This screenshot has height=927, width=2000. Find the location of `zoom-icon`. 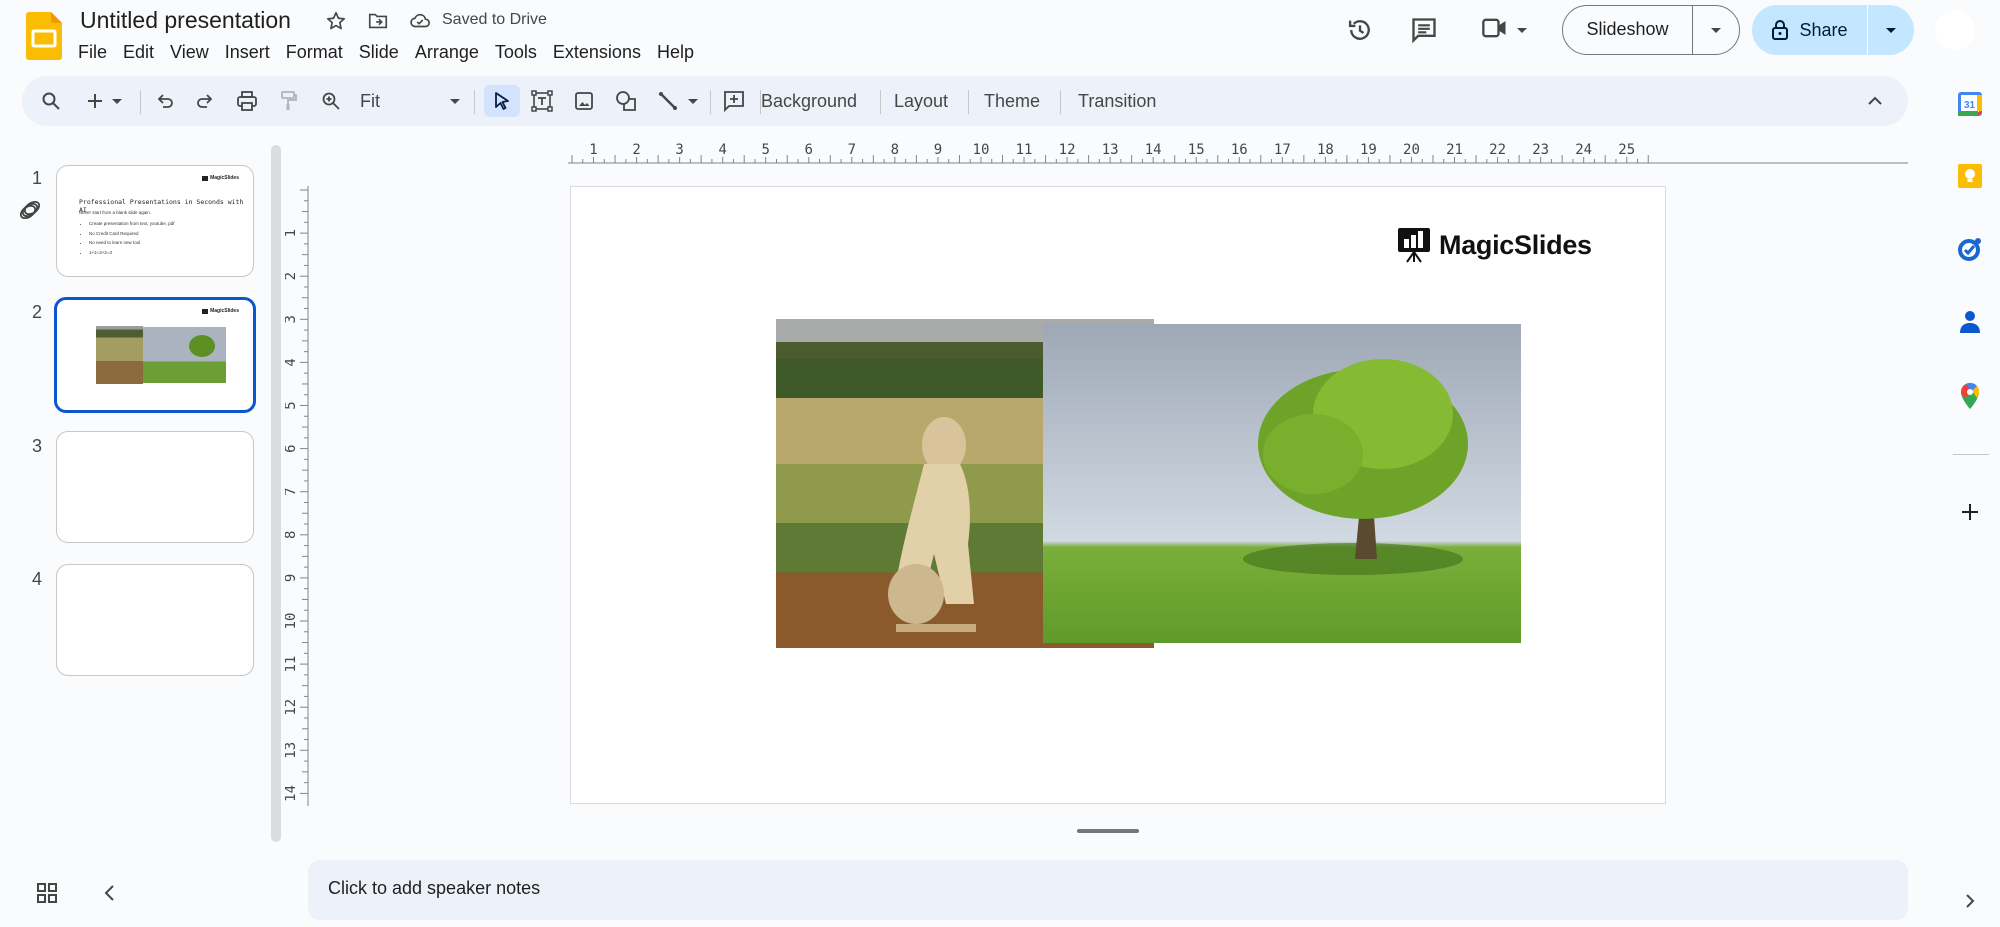

zoom-icon is located at coordinates (331, 101).